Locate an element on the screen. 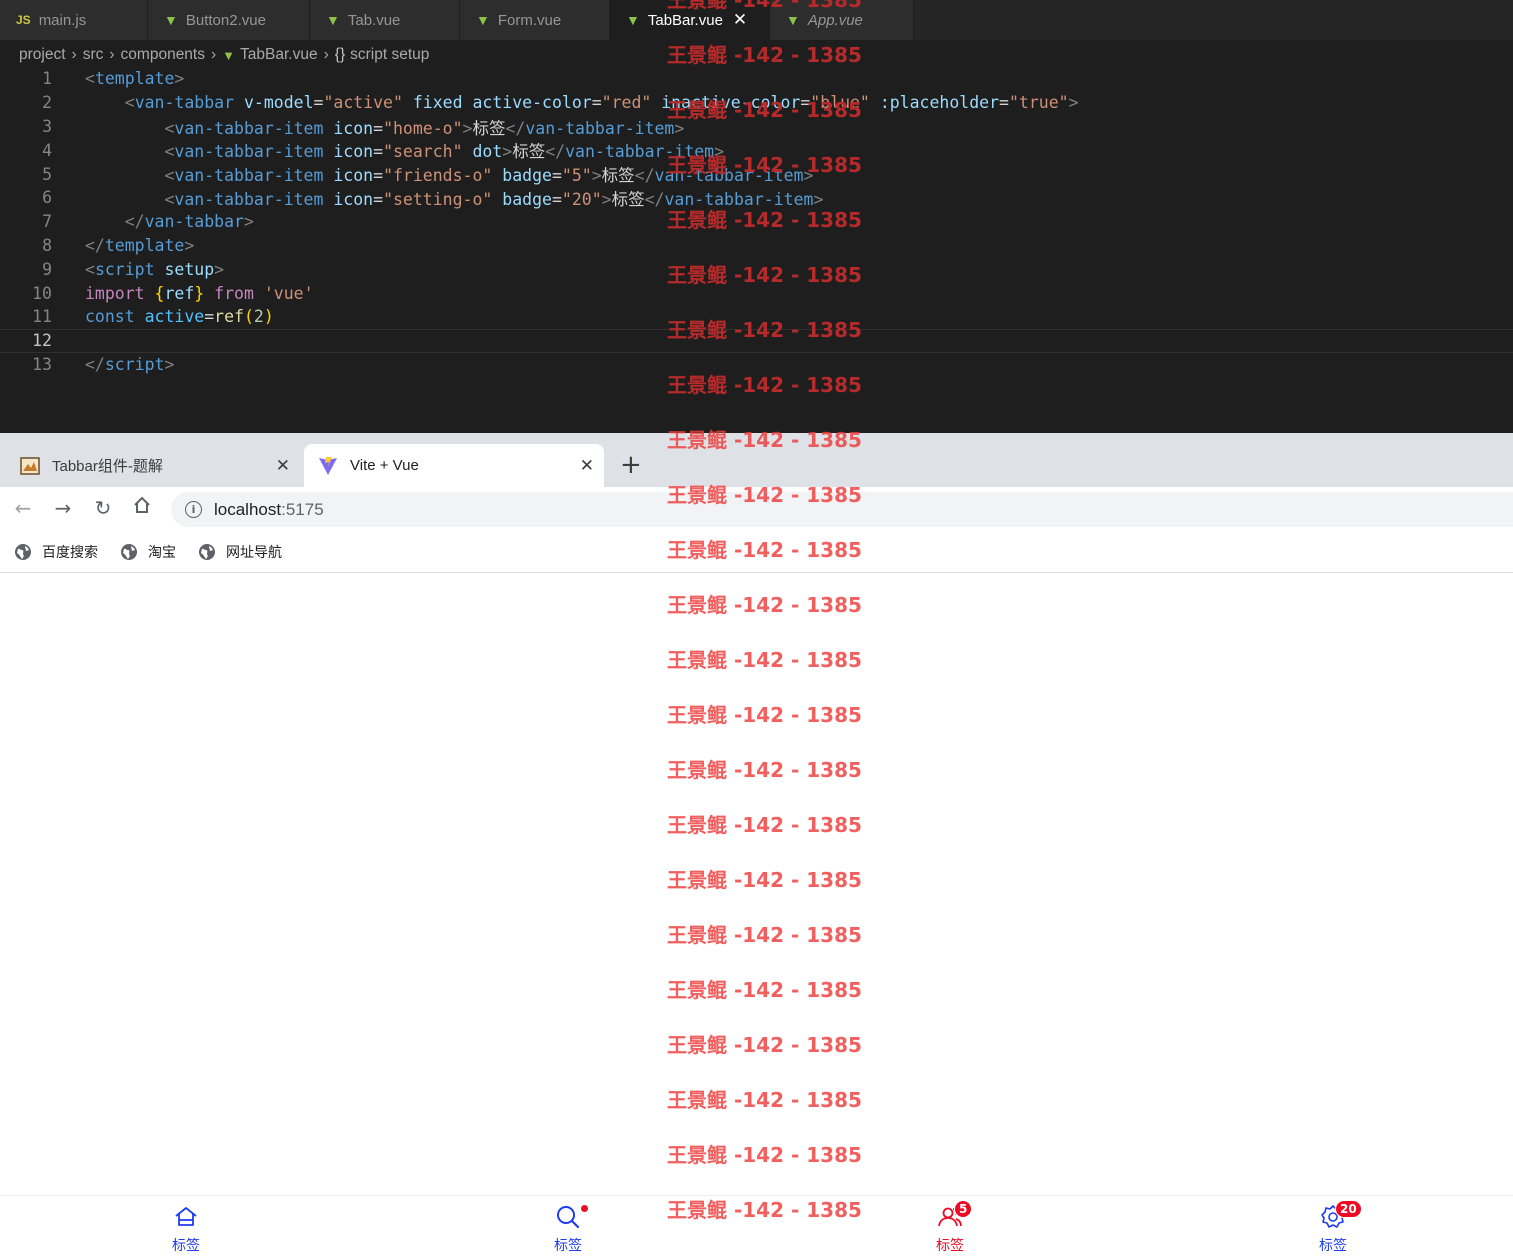 This screenshot has height=1259, width=1513. browser-tab-title: Vite + Vue is located at coordinates (384, 465).